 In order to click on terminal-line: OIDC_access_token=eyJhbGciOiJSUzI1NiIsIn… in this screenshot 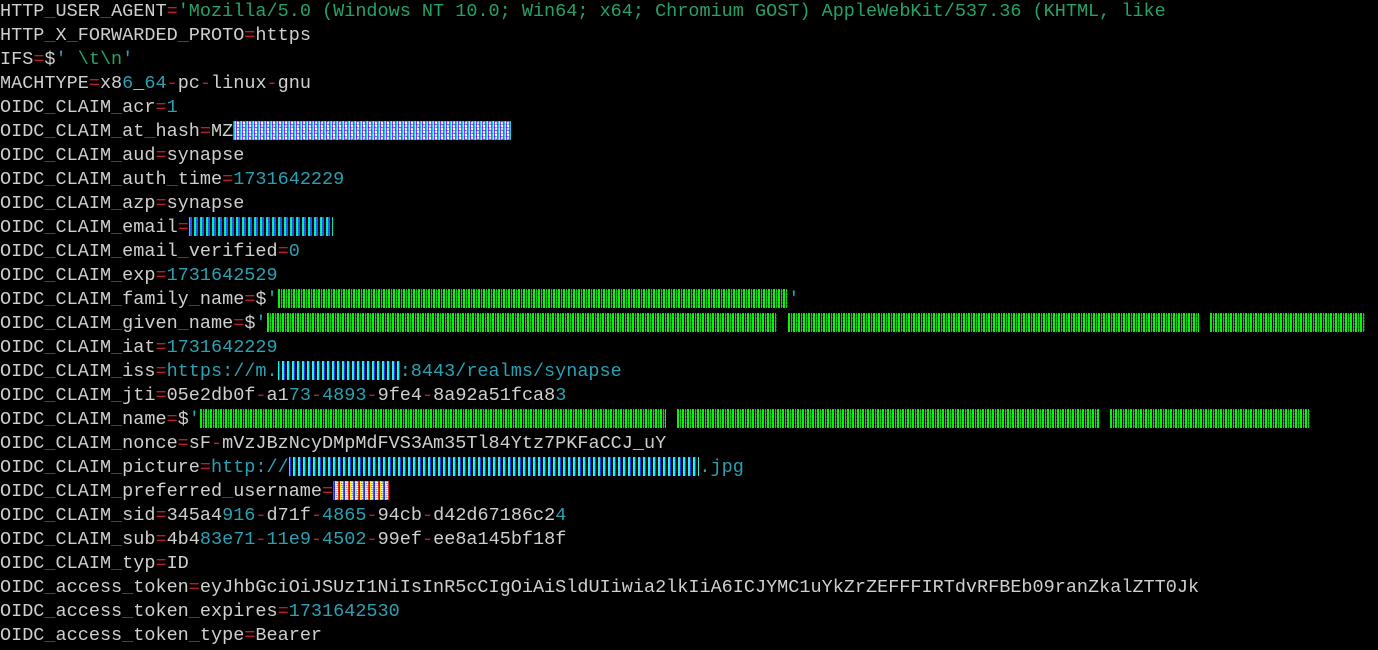, I will do `click(689, 588)`.